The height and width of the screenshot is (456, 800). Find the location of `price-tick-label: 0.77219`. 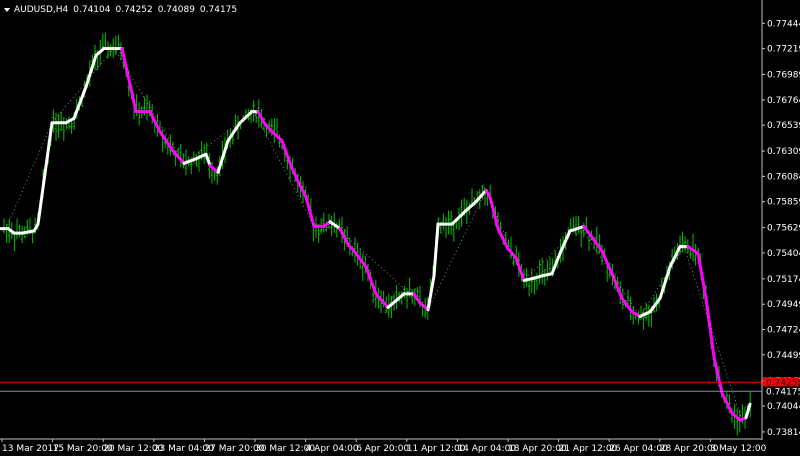

price-tick-label: 0.77219 is located at coordinates (783, 50).